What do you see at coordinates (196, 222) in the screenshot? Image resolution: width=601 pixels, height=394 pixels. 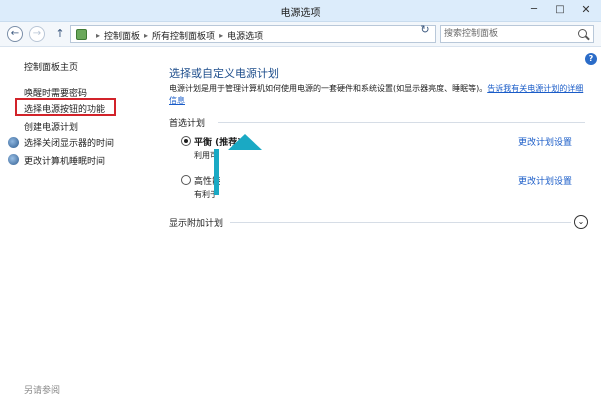 I see `show-additional-plans-heading: 显示附加计划` at bounding box center [196, 222].